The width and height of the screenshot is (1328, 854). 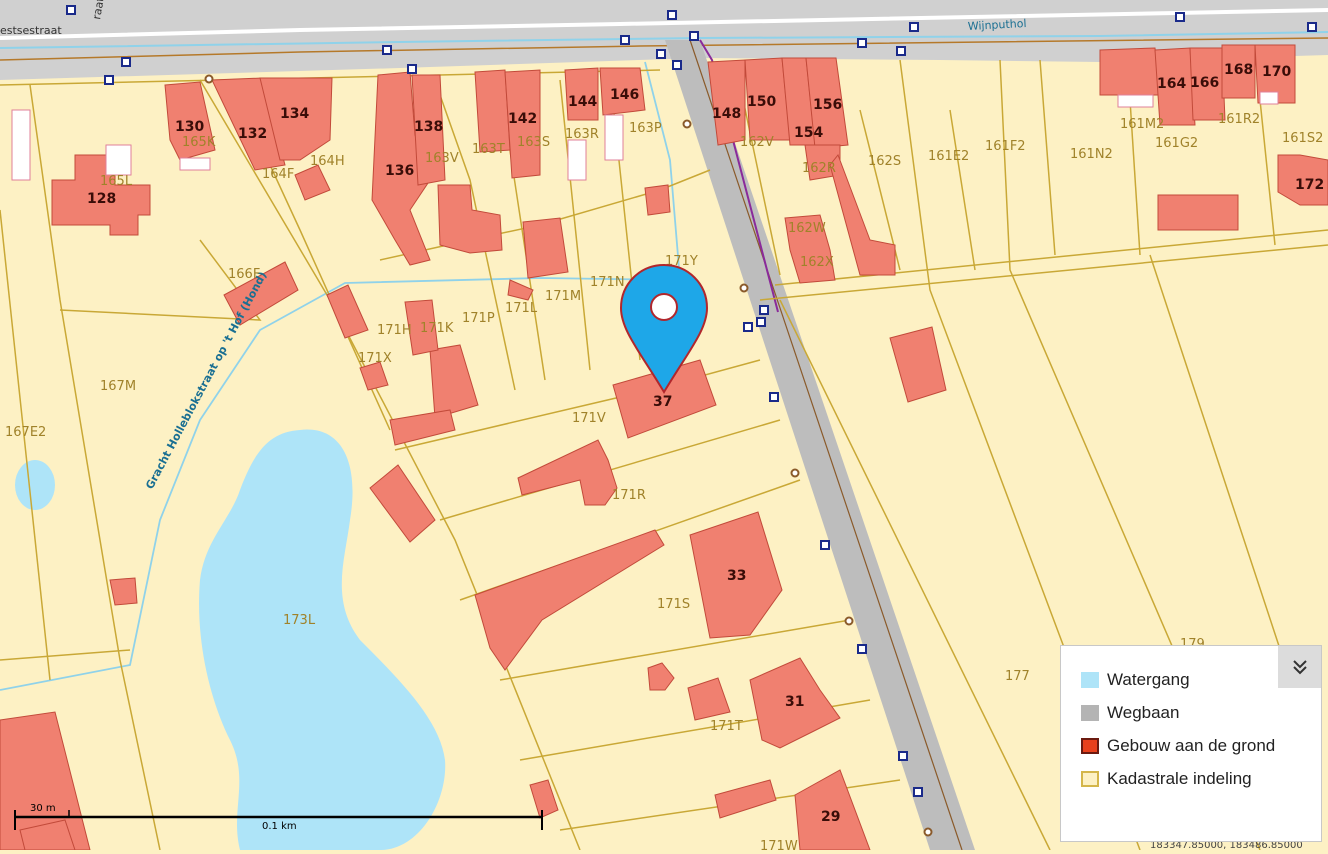 I want to click on parcel-label: 161F2, so click(x=1005, y=146).